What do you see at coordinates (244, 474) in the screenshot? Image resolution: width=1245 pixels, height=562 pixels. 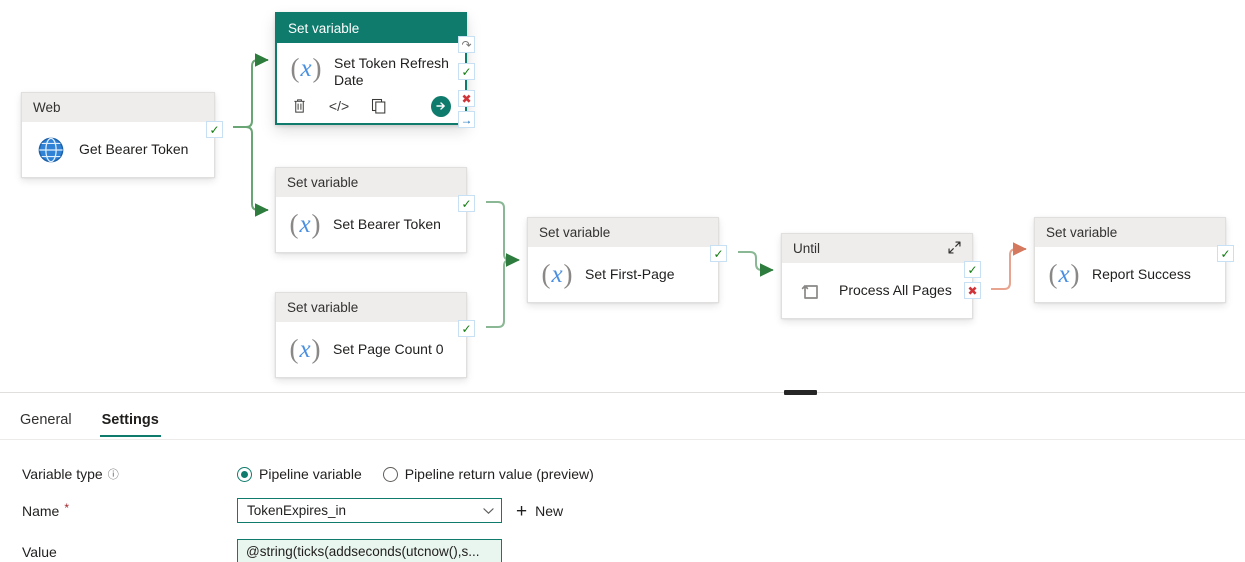 I see `radio-dot-selected` at bounding box center [244, 474].